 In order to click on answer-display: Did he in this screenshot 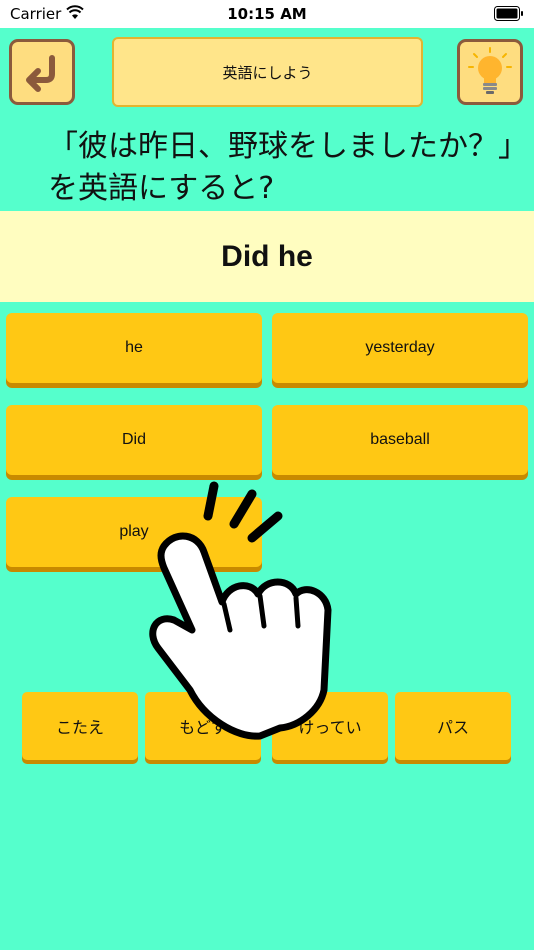, I will do `click(267, 256)`.